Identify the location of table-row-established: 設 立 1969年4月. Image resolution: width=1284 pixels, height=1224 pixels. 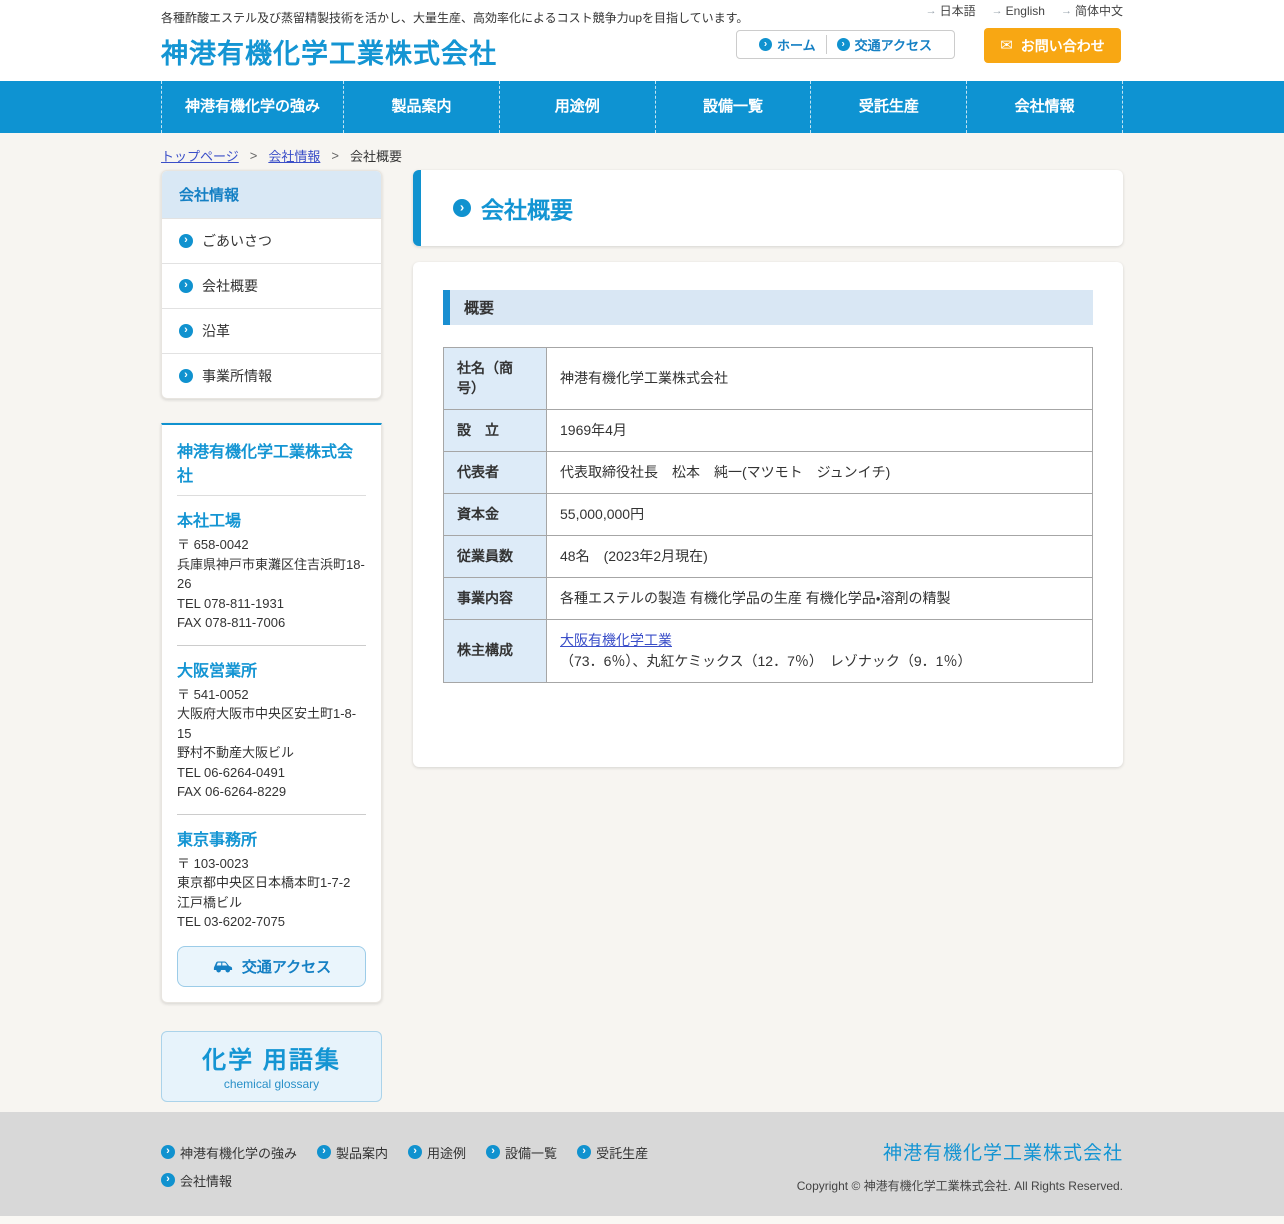
(768, 430).